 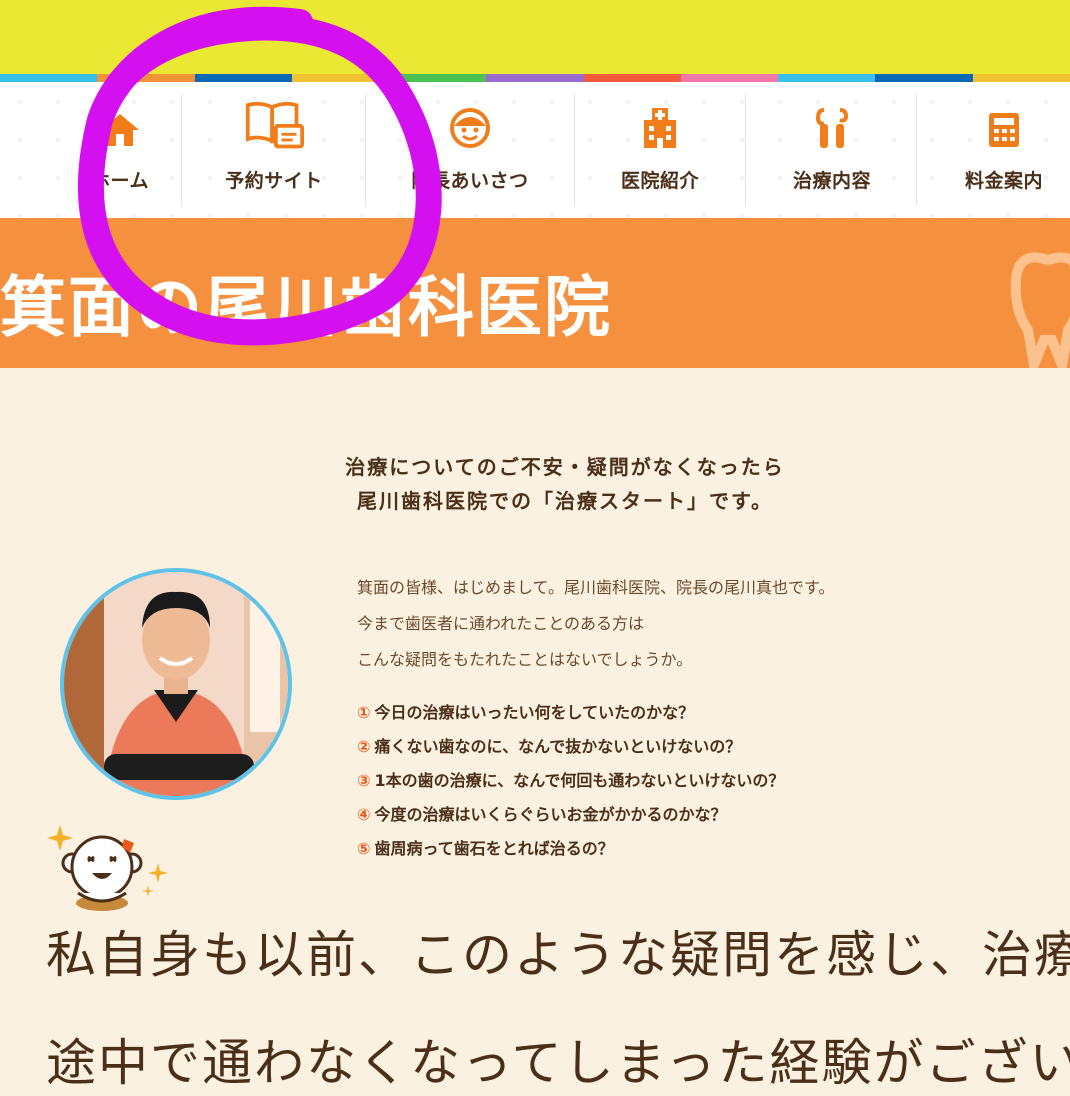 I want to click on question-item: ③ 1本の歯の治療に、なんで何回も通わないといけないの？, so click(x=570, y=781).